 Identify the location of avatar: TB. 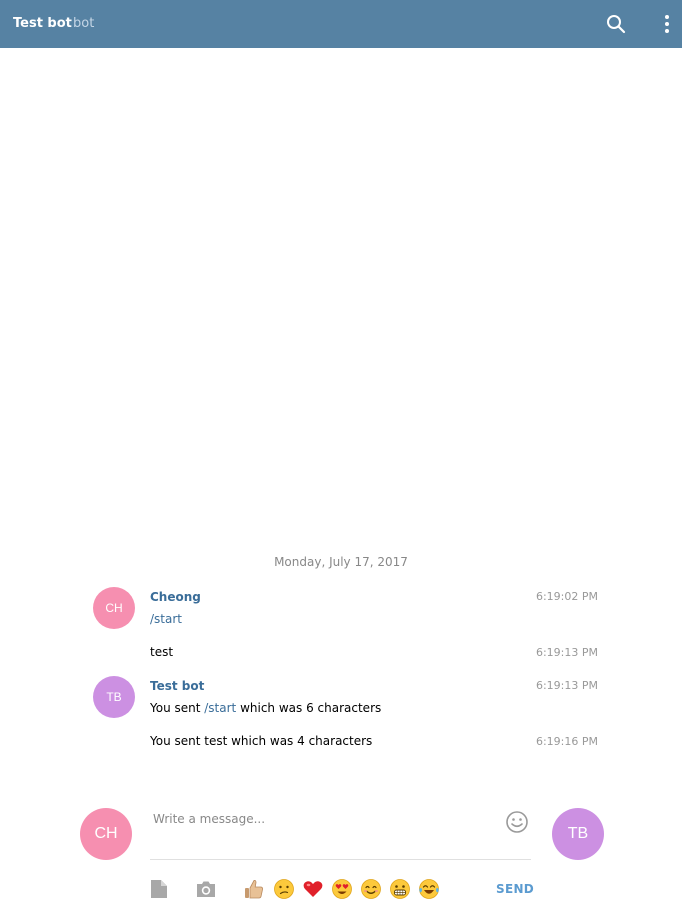
(114, 697).